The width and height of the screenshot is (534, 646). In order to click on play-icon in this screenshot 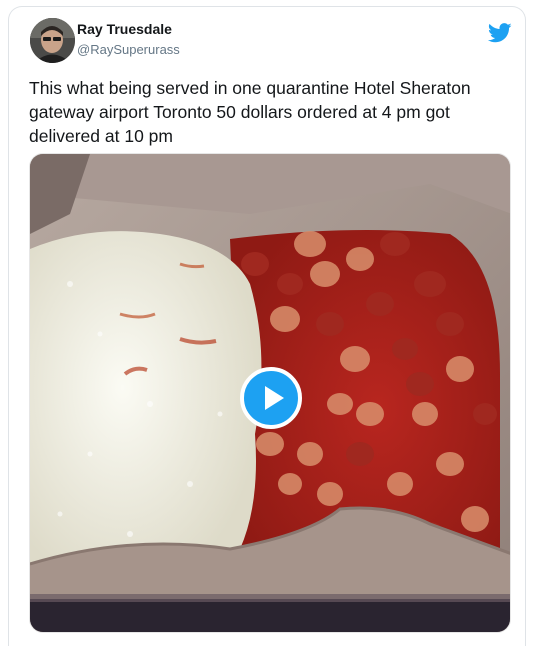, I will do `click(274, 398)`.